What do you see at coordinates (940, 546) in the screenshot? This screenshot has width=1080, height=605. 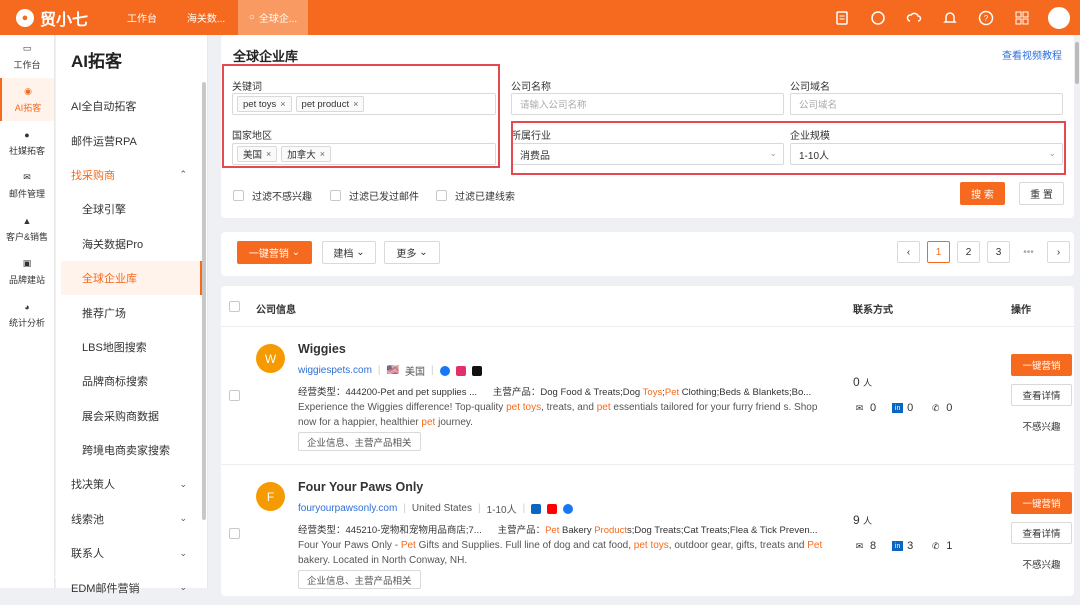 I see `phone-count: ✆1` at bounding box center [940, 546].